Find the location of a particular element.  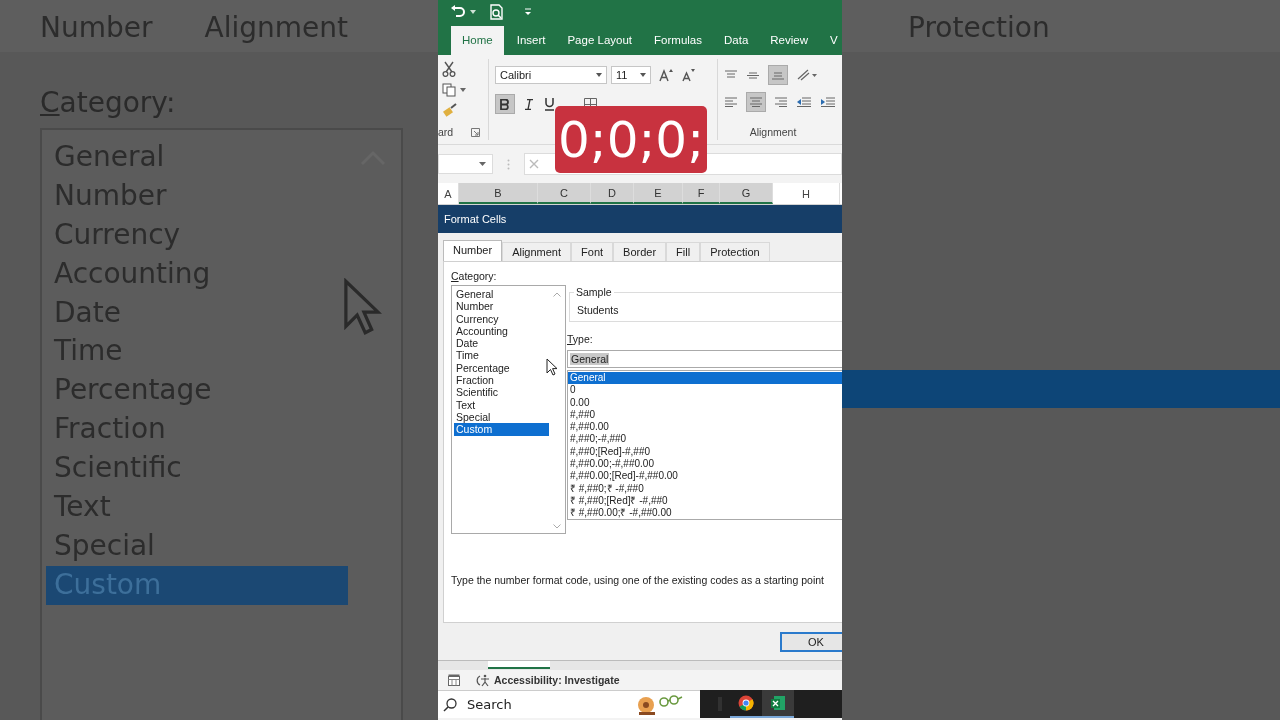

group-label: ard is located at coordinates (446, 132).